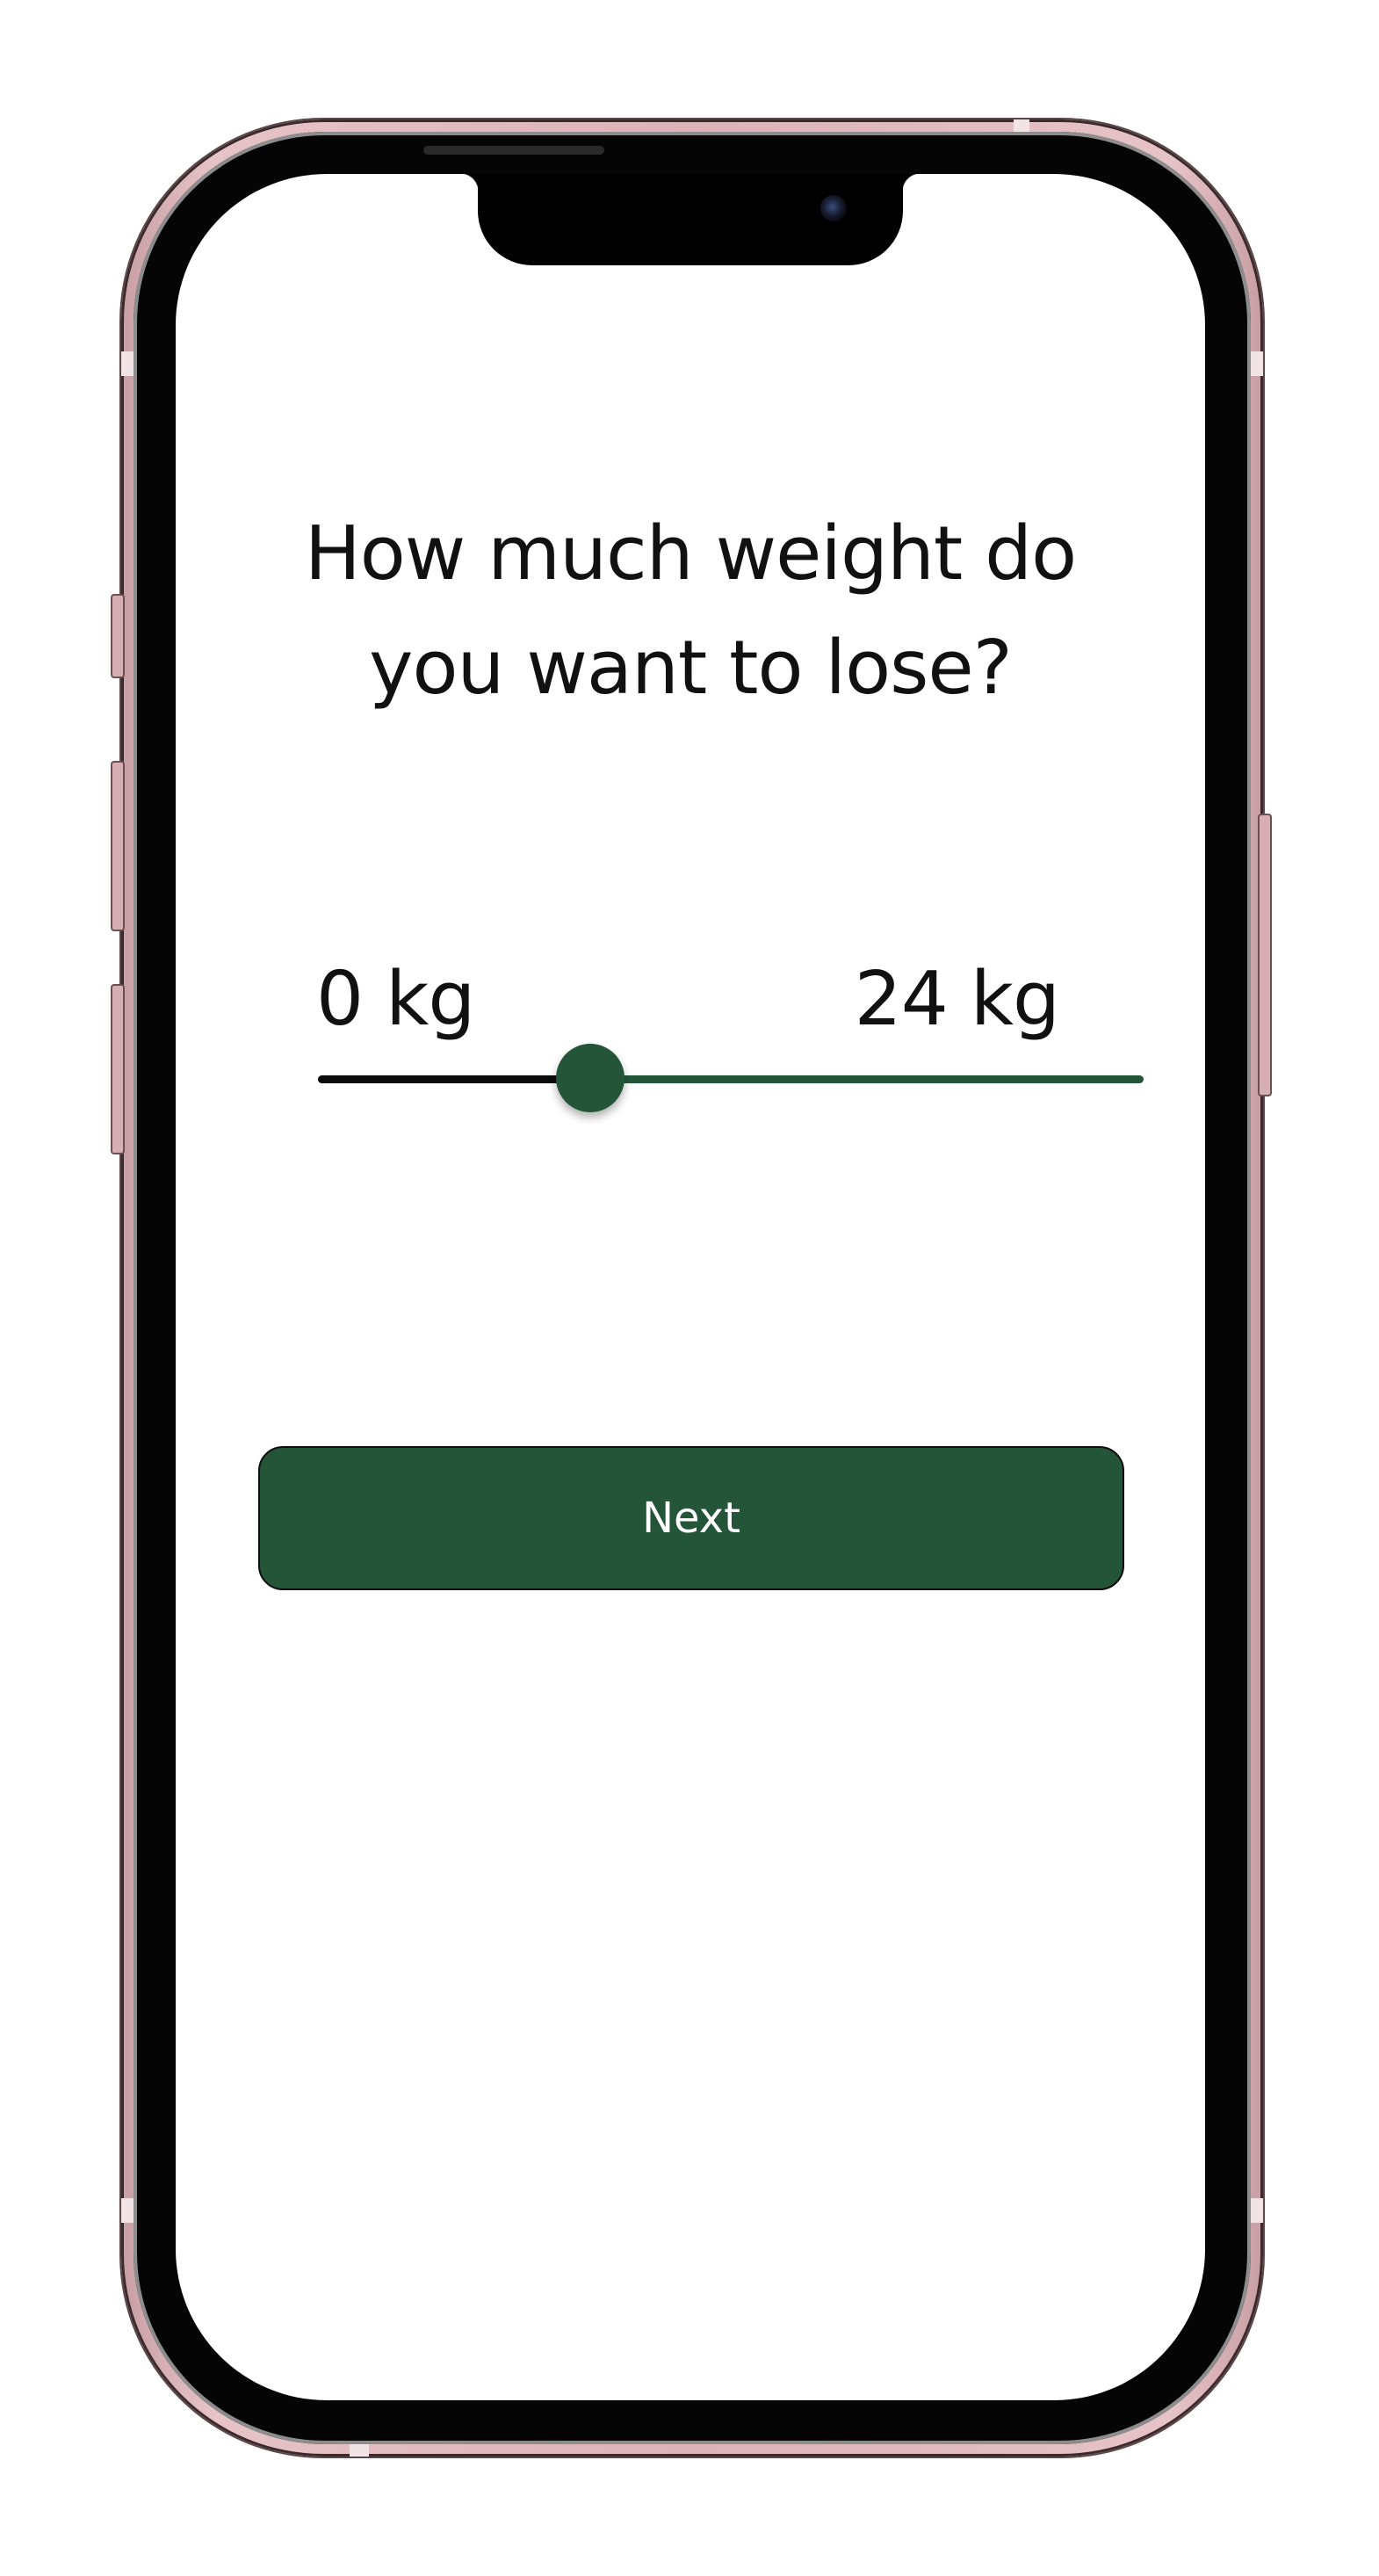 The height and width of the screenshot is (2576, 1379). I want to click on slider-track-filled, so click(454, 1079).